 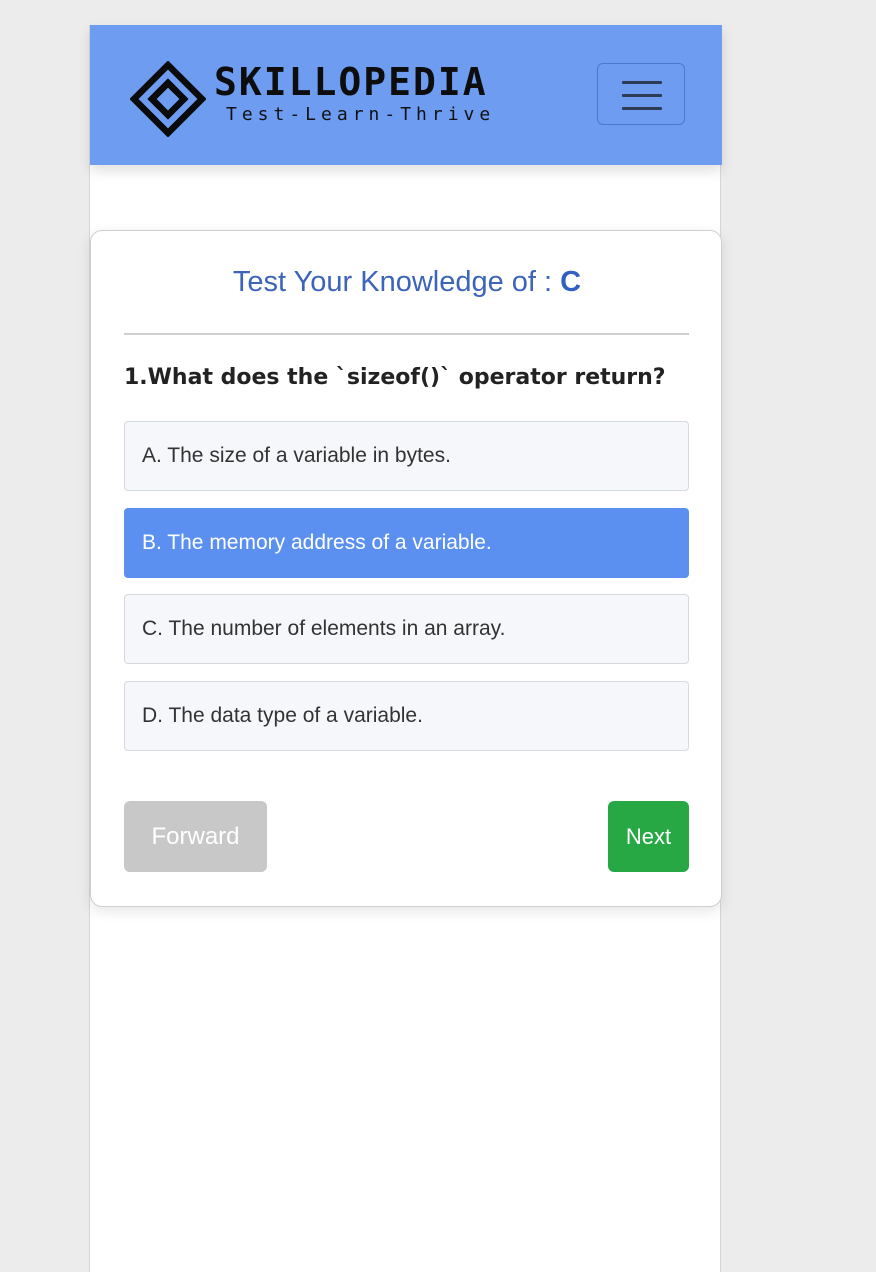 I want to click on quiz-title: Test Your Knowledge of : C, so click(x=407, y=282).